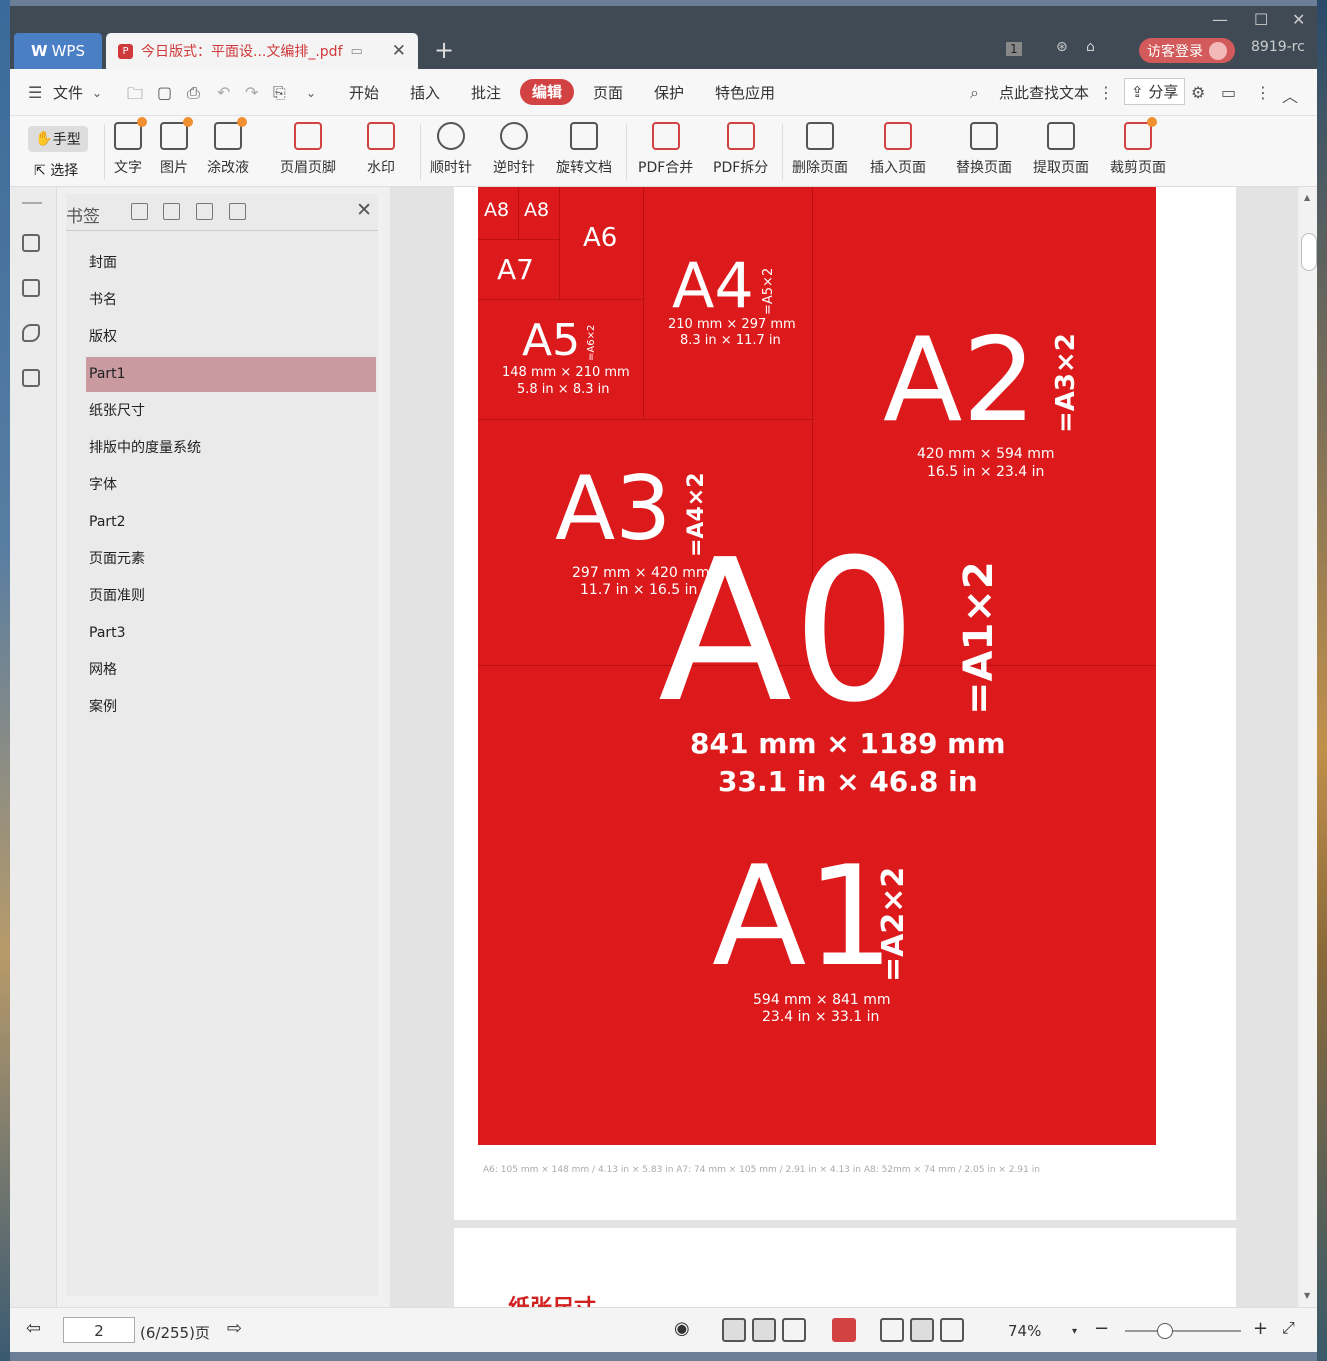 Image resolution: width=1327 pixels, height=1361 pixels. I want to click on expand-all-icon, so click(139, 211).